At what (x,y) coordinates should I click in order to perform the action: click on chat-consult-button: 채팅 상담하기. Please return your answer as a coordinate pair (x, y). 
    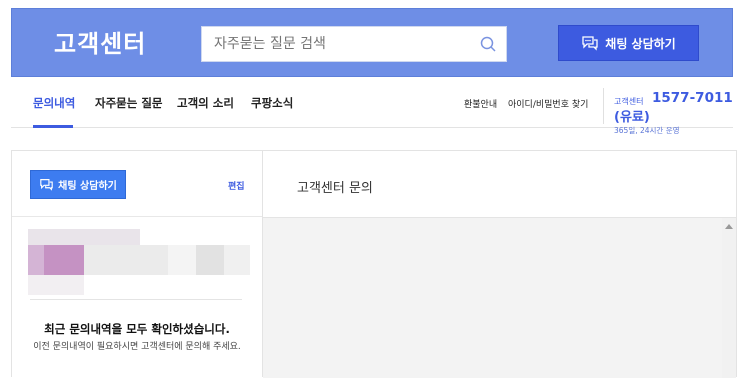
    Looking at the image, I should click on (628, 43).